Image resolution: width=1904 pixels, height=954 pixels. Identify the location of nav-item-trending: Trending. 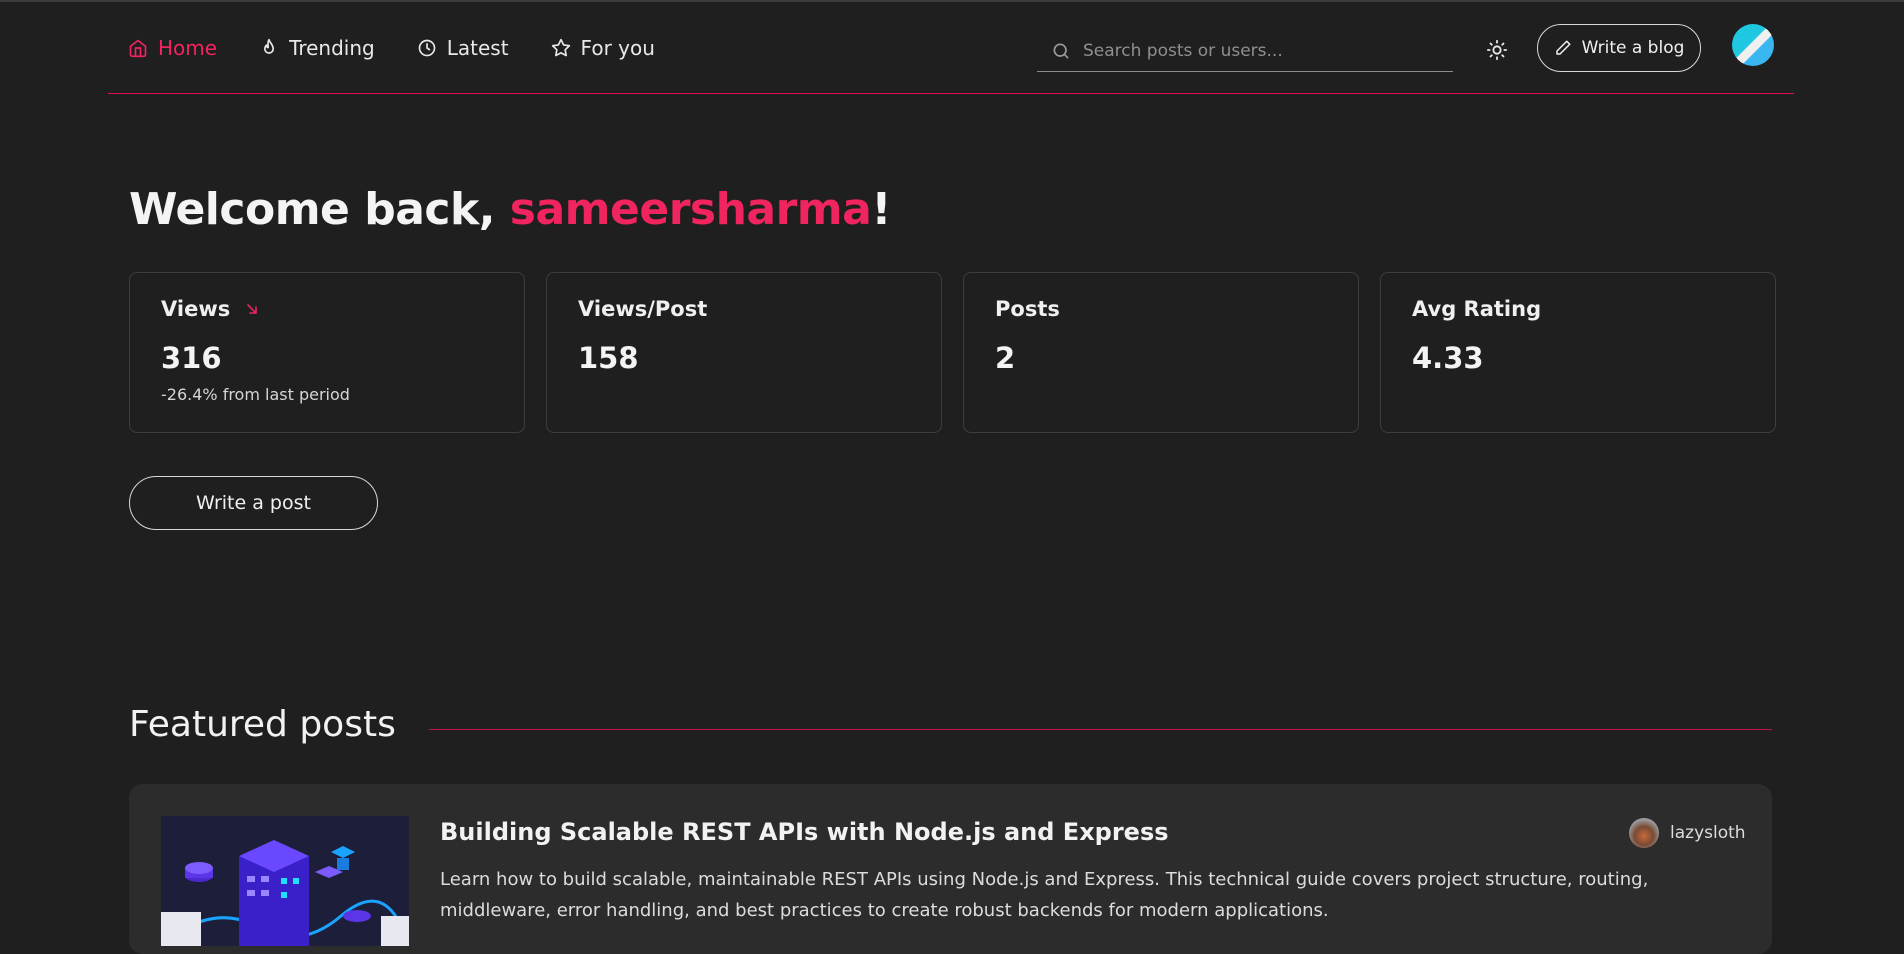
(317, 48).